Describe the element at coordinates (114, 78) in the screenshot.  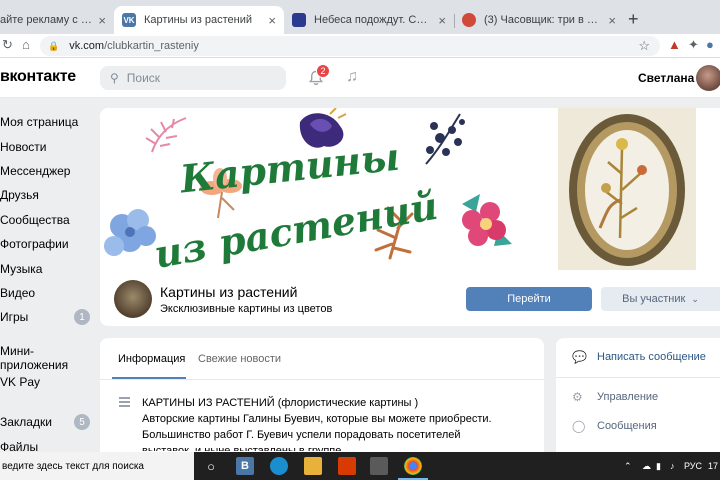
I see `search-icon: ⚲` at that location.